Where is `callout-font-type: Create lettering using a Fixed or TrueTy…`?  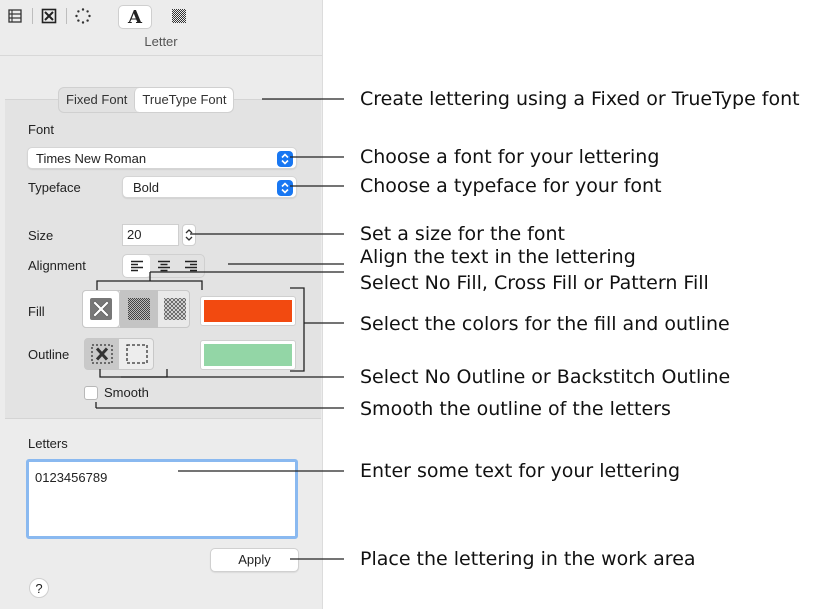 callout-font-type: Create lettering using a Fixed or TrueTy… is located at coordinates (580, 99).